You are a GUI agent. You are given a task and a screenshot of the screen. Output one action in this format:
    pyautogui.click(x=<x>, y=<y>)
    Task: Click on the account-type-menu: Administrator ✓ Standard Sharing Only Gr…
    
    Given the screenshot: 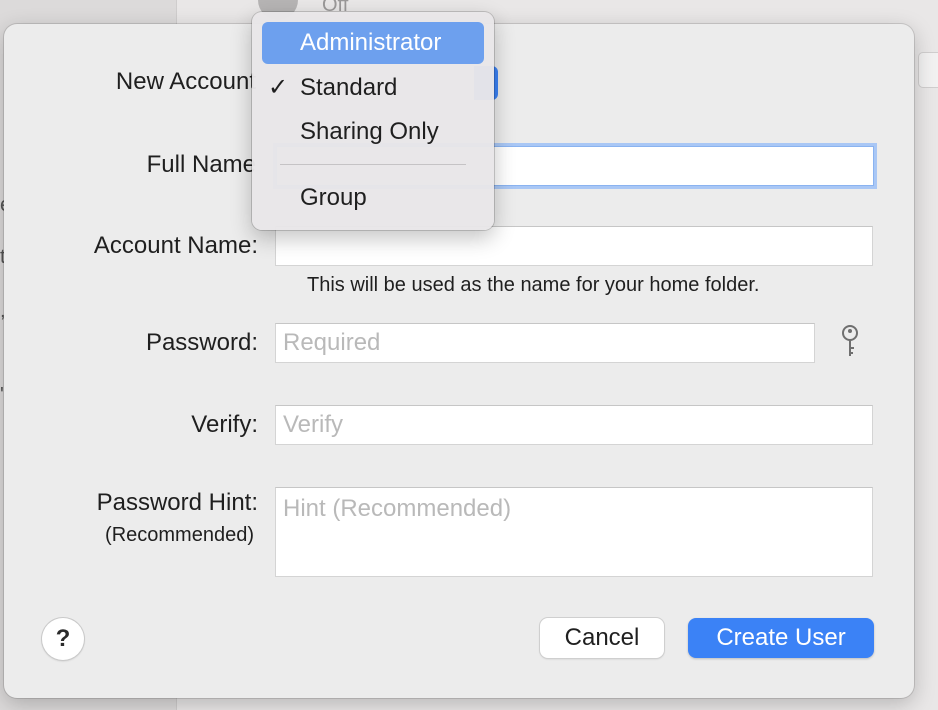 What is the action you would take?
    pyautogui.click(x=373, y=121)
    